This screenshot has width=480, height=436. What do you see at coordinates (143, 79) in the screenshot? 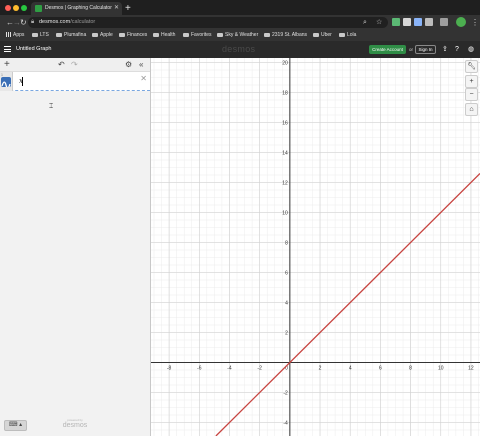
I see `delete-expression-icon: ✕` at bounding box center [143, 79].